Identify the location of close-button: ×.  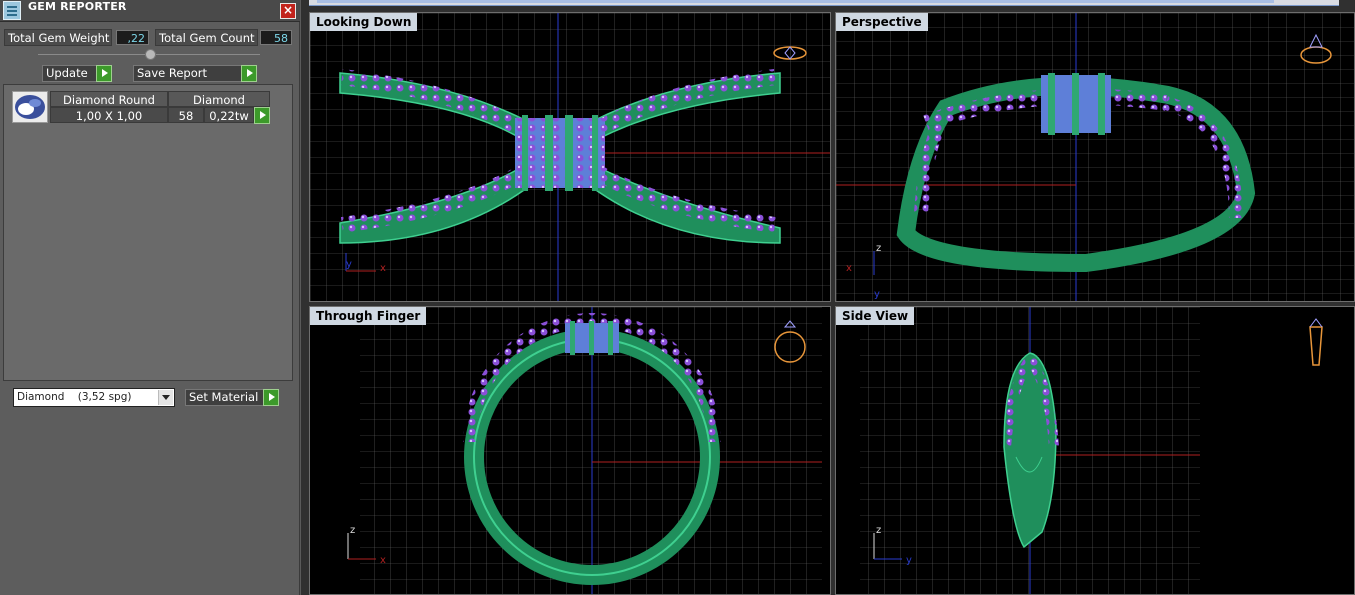
(288, 11).